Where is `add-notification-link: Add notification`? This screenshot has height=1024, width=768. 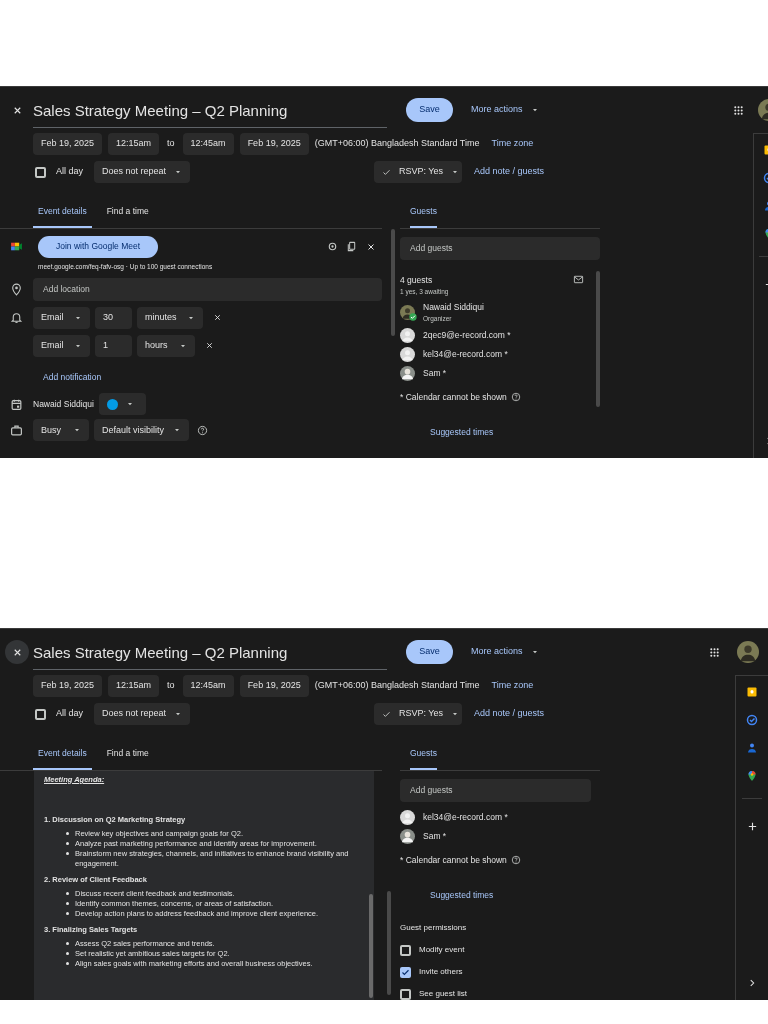 add-notification-link: Add notification is located at coordinates (212, 377).